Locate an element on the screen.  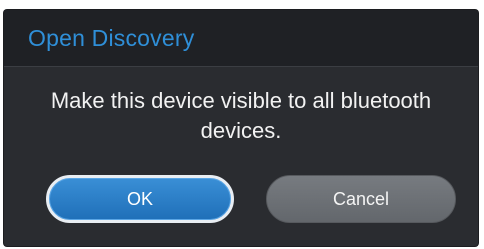
ok-button-label: OK is located at coordinates (139, 198).